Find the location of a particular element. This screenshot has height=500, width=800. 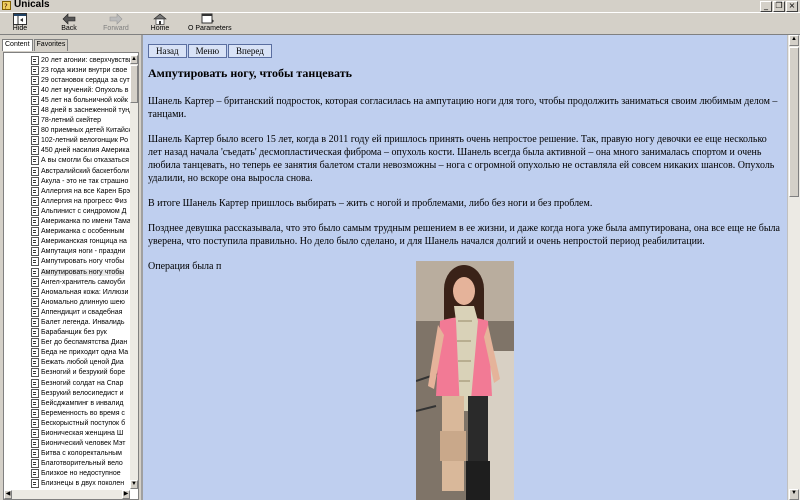

content-scroll-down-icon: ▼ is located at coordinates (794, 494).